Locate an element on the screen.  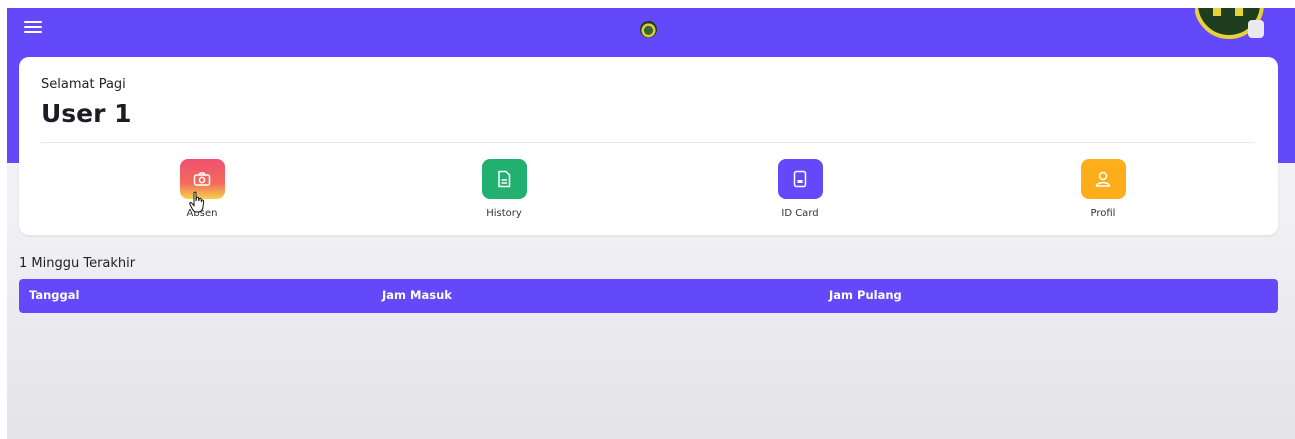
hamburger-menu-icon is located at coordinates (33, 28).